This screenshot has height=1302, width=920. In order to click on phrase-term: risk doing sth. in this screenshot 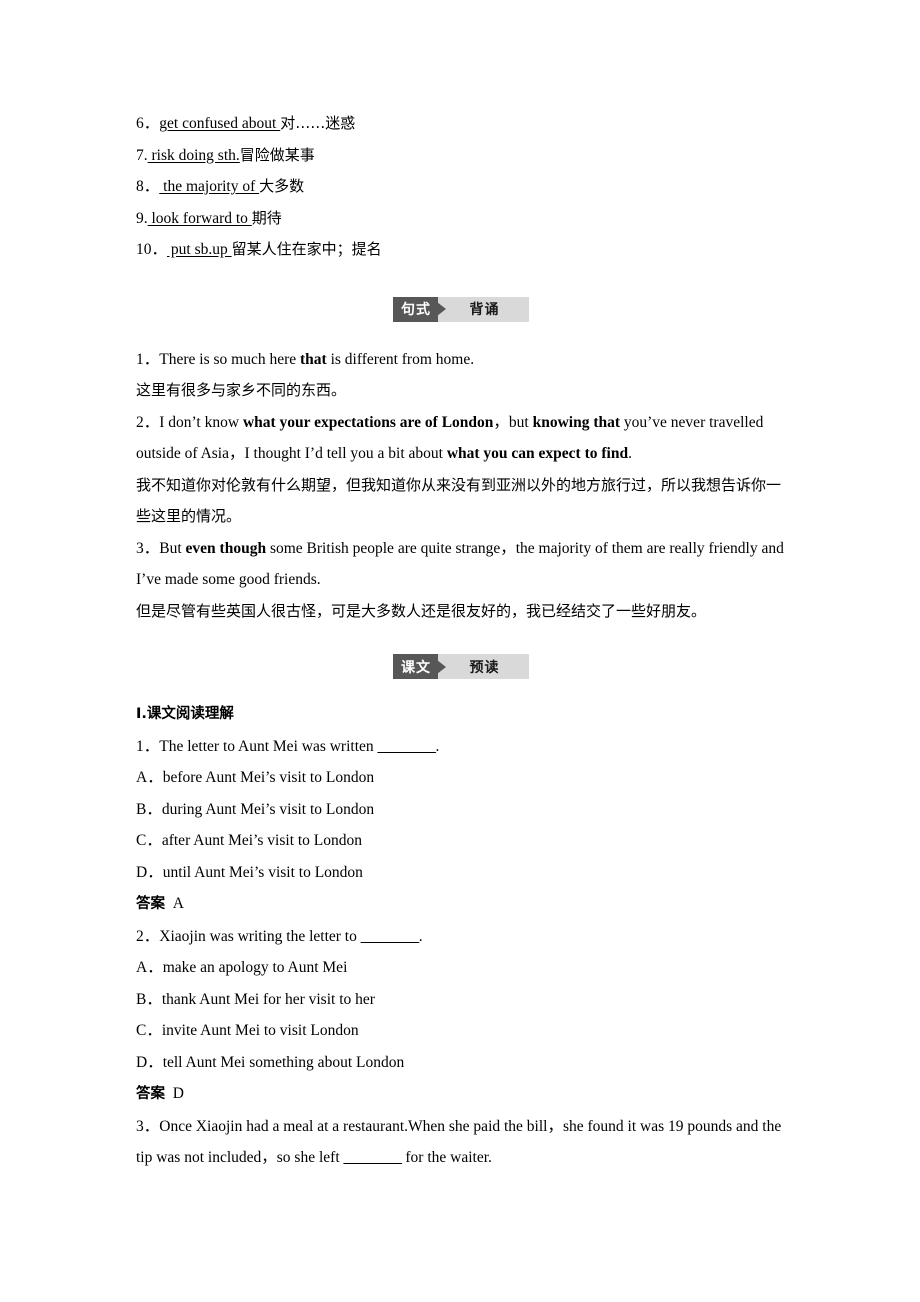, I will do `click(193, 155)`.